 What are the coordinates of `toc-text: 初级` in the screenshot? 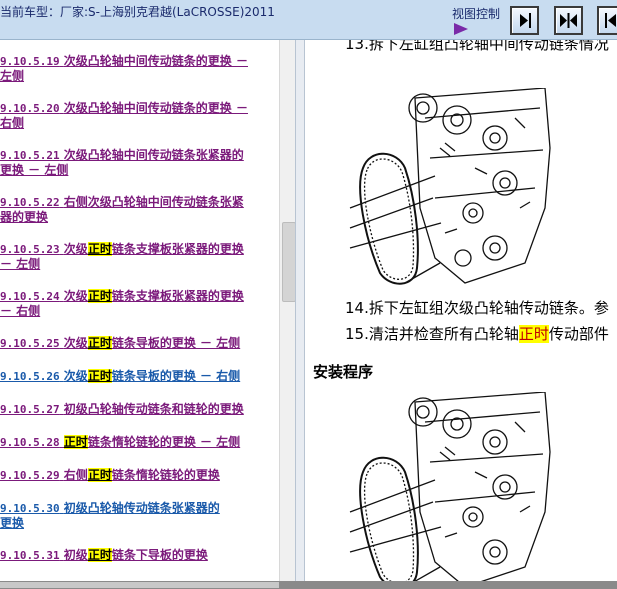 It's located at (75, 555).